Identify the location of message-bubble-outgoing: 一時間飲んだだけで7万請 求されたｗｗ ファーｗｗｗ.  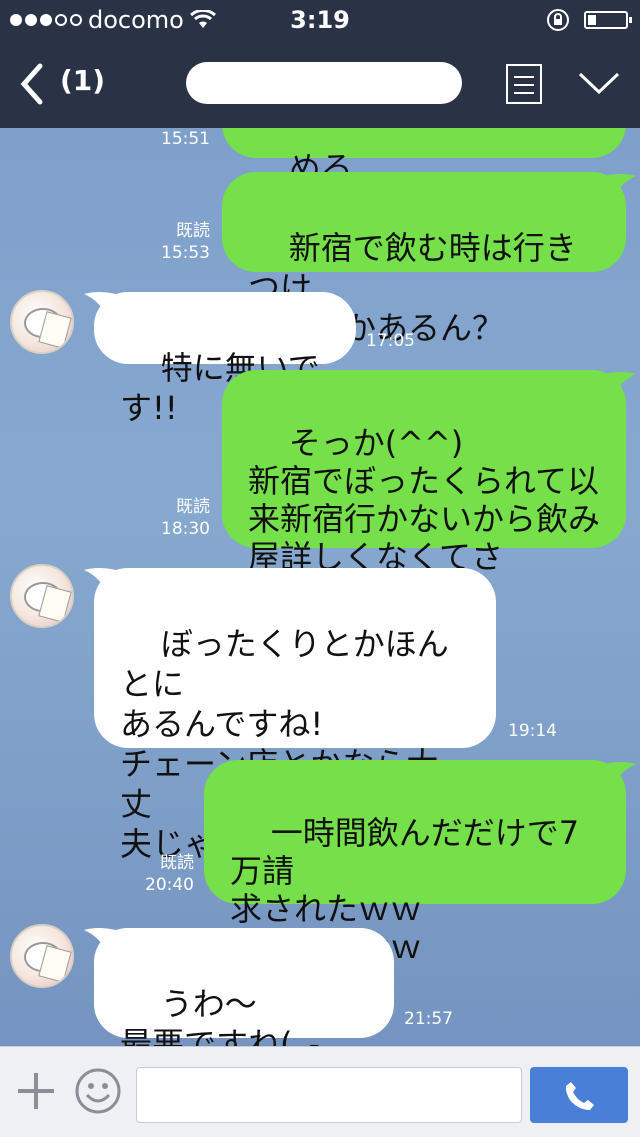
(415, 863).